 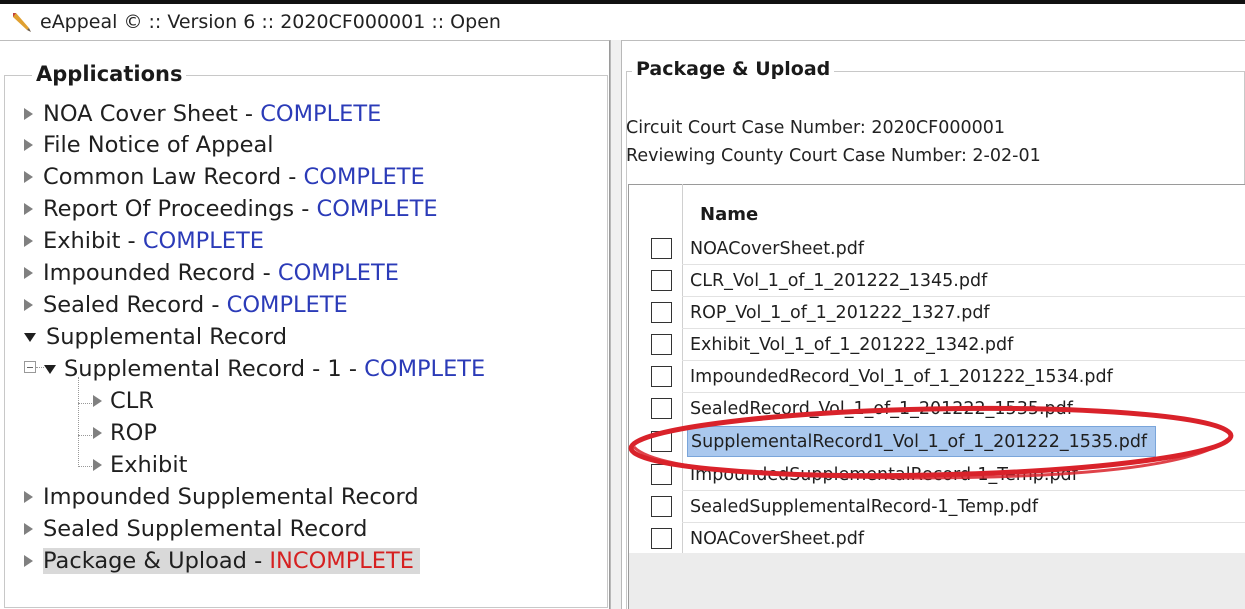 What do you see at coordinates (203, 369) in the screenshot?
I see `tree-item-label: Supplemental Record - 1` at bounding box center [203, 369].